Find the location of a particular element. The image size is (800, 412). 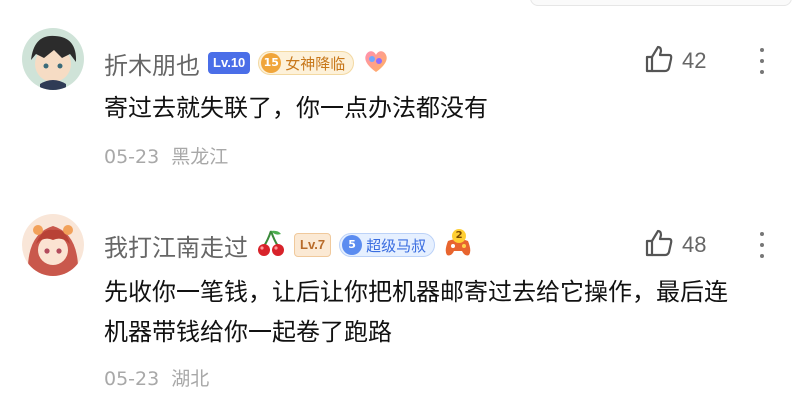

comment-location: 湖北 is located at coordinates (190, 379).